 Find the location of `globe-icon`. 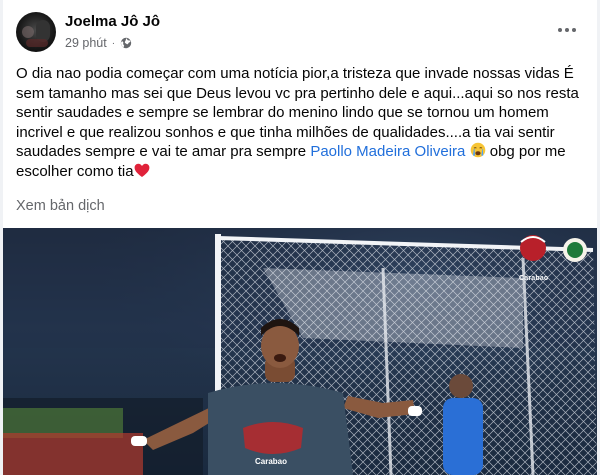

globe-icon is located at coordinates (126, 43).